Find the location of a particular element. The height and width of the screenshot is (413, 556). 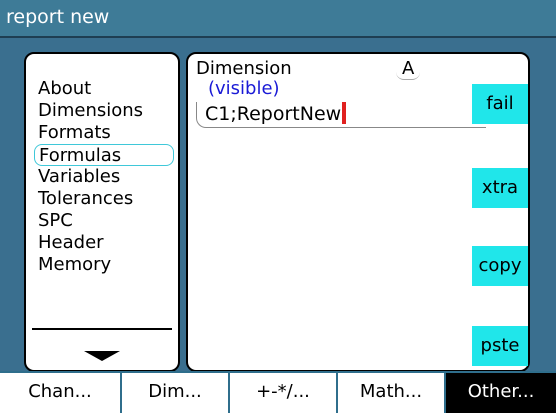

menu-item-memory: Memory is located at coordinates (104, 265).